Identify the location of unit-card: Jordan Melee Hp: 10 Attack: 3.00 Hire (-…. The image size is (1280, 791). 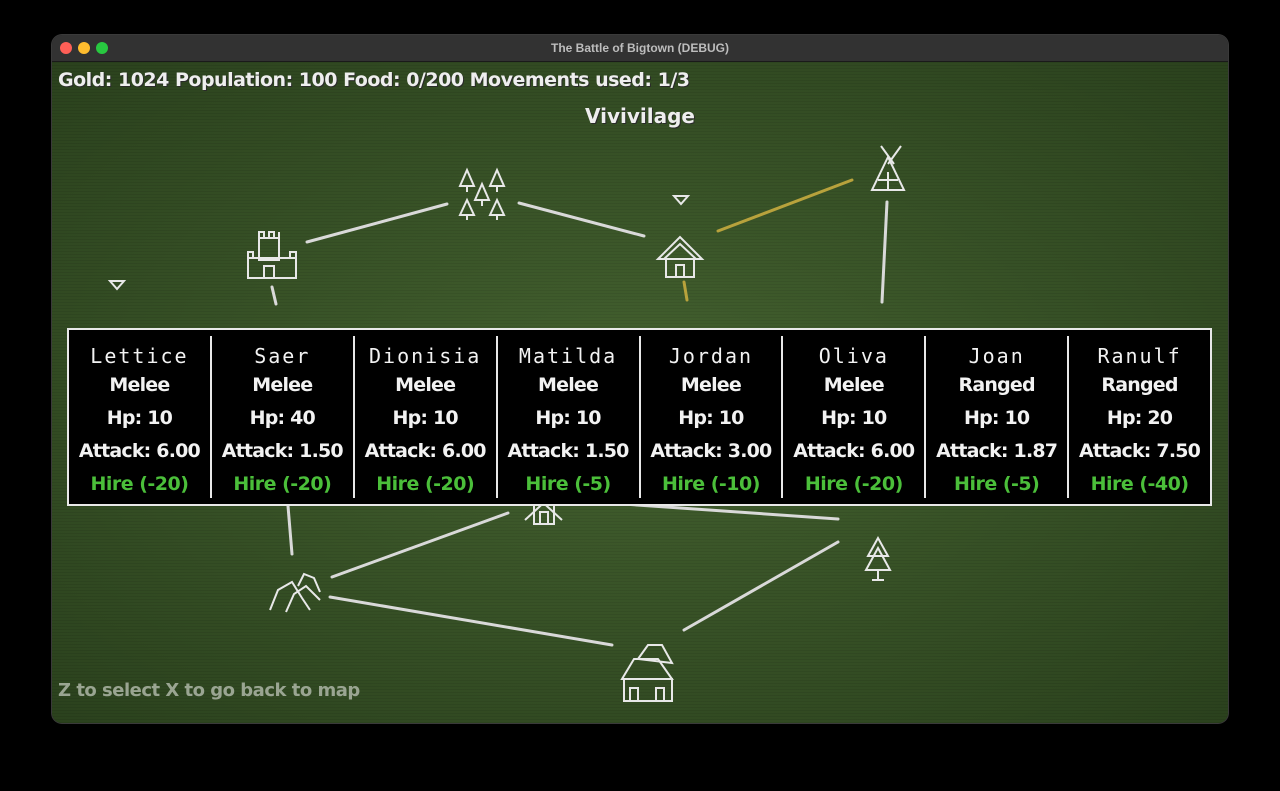
(712, 417).